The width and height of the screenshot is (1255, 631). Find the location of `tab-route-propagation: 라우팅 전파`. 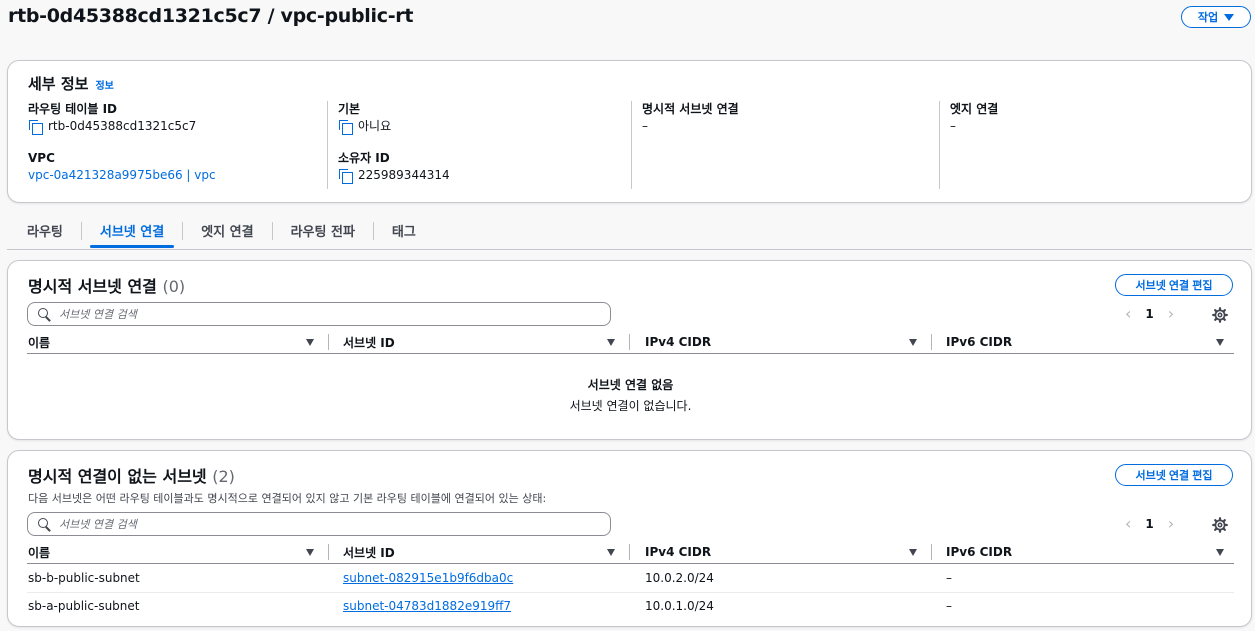

tab-route-propagation: 라우팅 전파 is located at coordinates (323, 232).